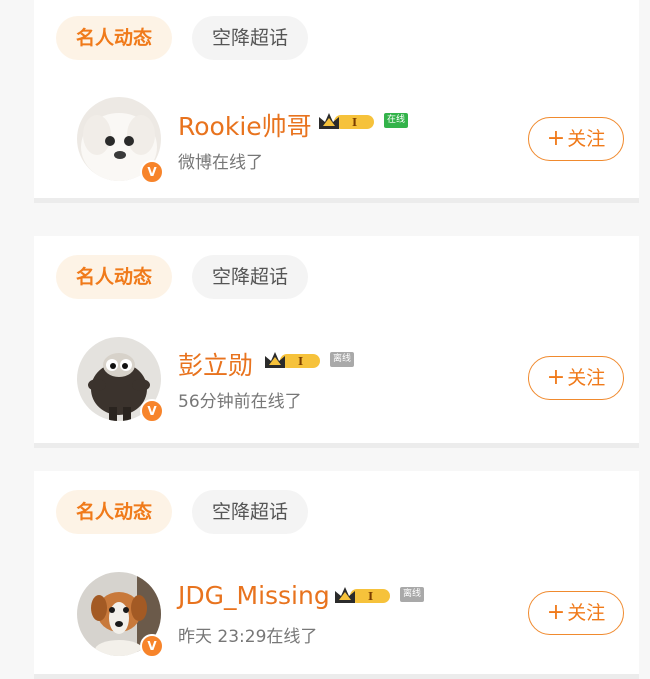  I want to click on last-online-text: 56分钟前在线了, so click(240, 402).